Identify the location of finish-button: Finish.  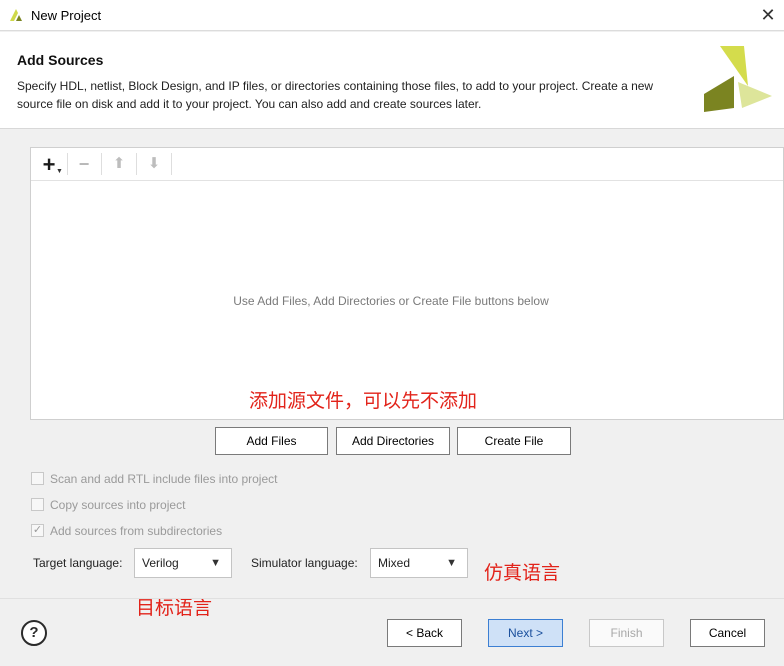
(626, 633).